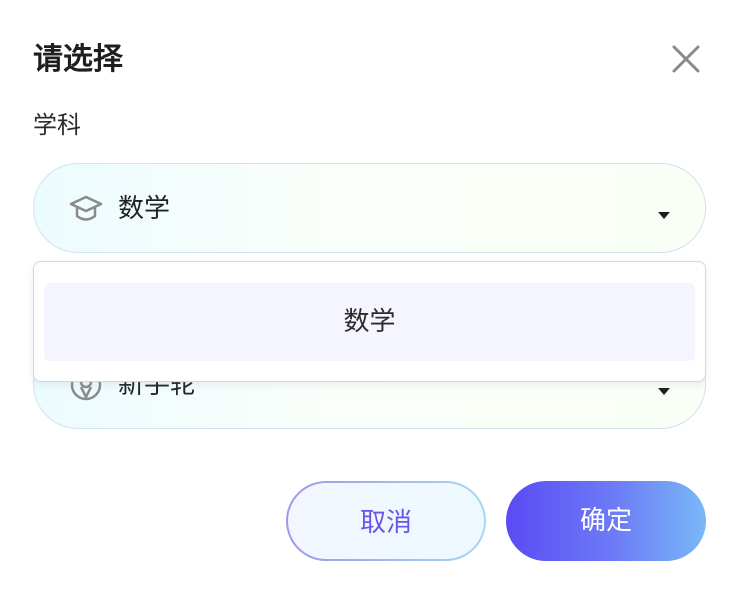 This screenshot has height=594, width=745. What do you see at coordinates (57, 125) in the screenshot?
I see `subject-label: 学科` at bounding box center [57, 125].